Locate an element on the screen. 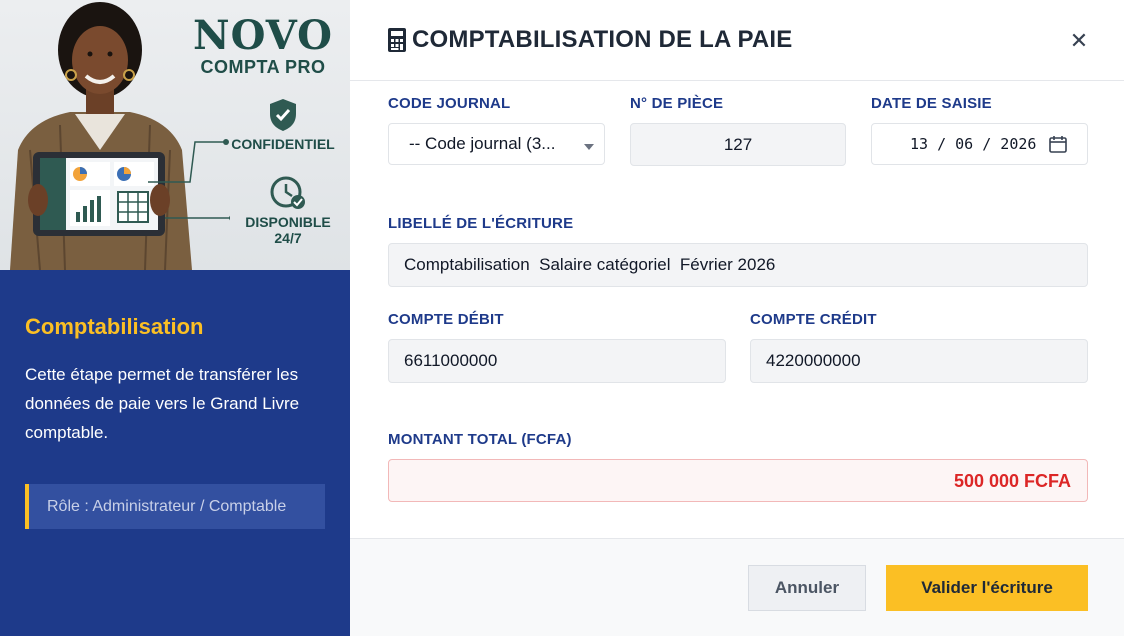  role-badge: Rôle : Administrateur / Comptable is located at coordinates (175, 506).